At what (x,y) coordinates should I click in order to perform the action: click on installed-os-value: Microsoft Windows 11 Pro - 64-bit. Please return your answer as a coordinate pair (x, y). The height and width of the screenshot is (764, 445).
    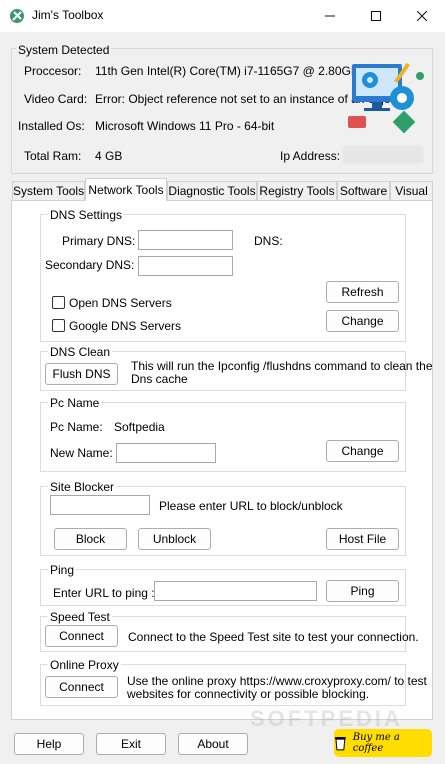
    Looking at the image, I should click on (185, 126).